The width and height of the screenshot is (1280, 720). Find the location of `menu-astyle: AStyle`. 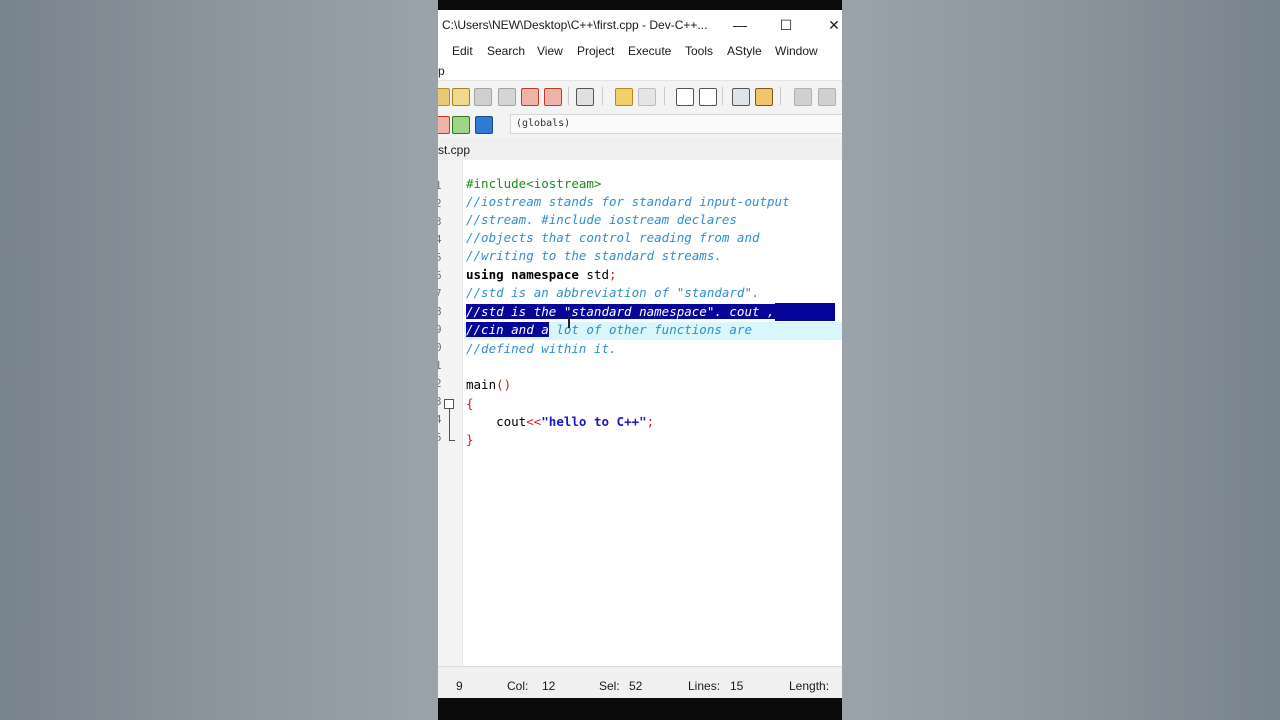

menu-astyle: AStyle is located at coordinates (744, 51).